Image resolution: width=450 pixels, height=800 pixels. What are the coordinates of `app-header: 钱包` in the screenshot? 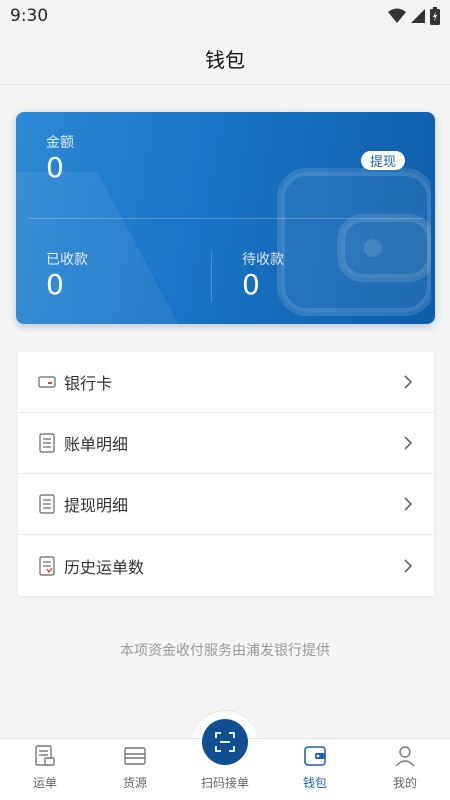 It's located at (225, 58).